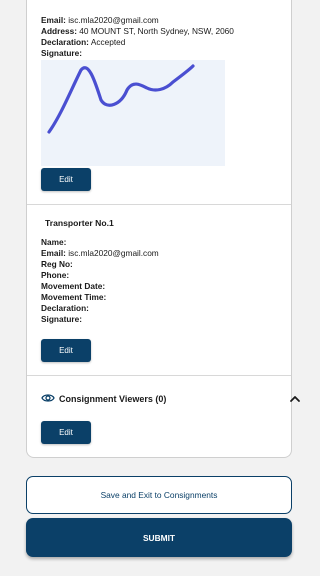 The height and width of the screenshot is (576, 320). What do you see at coordinates (295, 399) in the screenshot?
I see `chevron-up-icon` at bounding box center [295, 399].